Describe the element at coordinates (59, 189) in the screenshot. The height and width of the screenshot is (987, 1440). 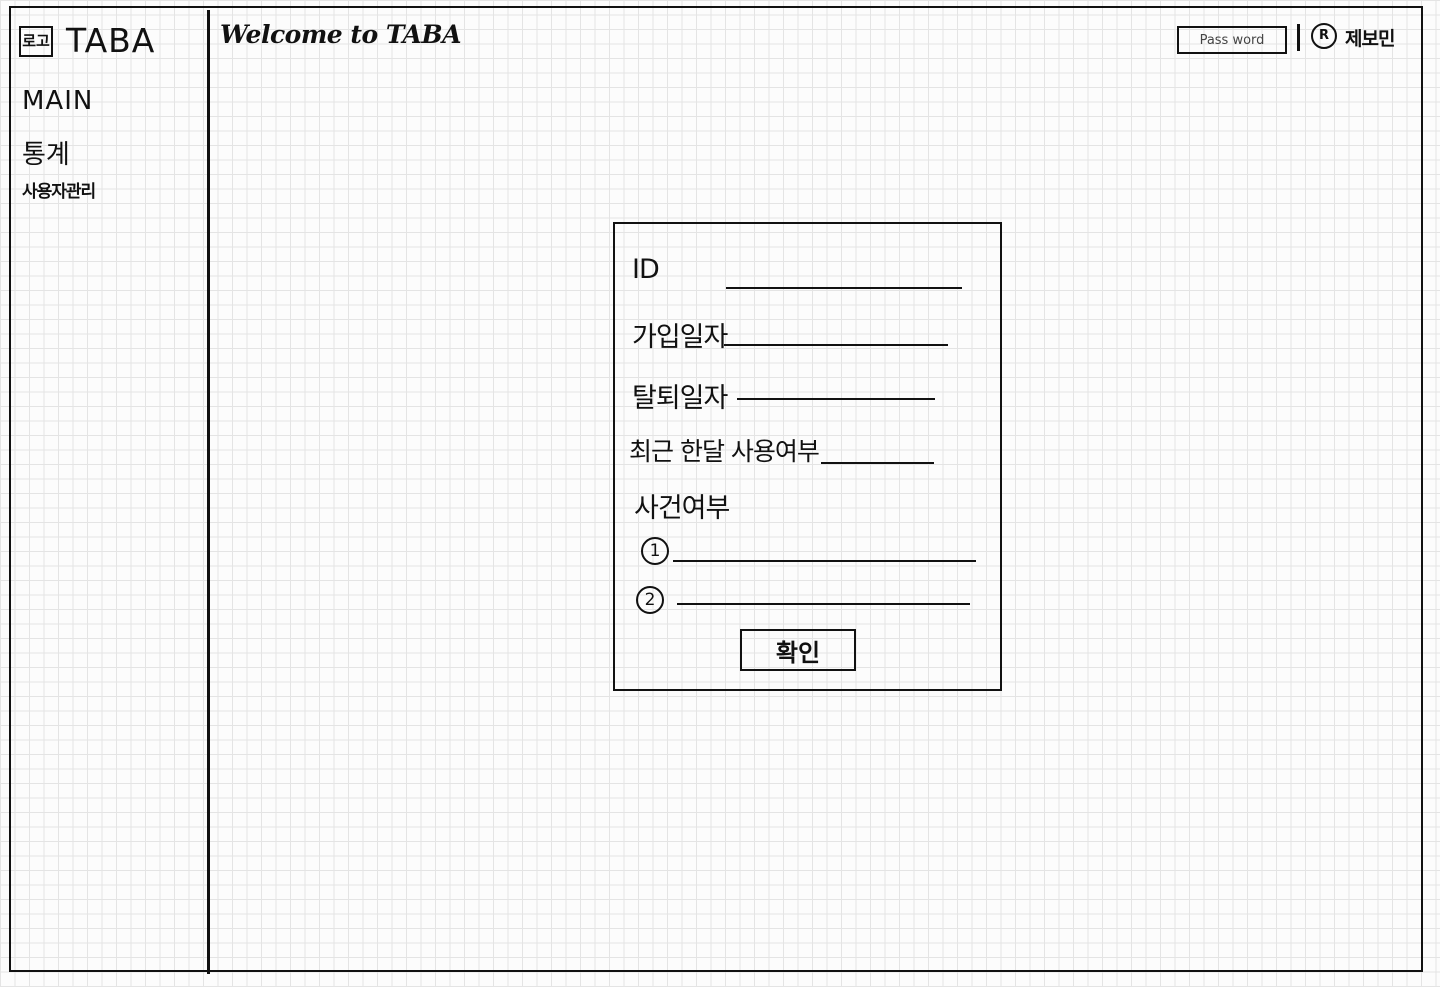
I see `sidebar-item-user-management: 사용자관리` at that location.